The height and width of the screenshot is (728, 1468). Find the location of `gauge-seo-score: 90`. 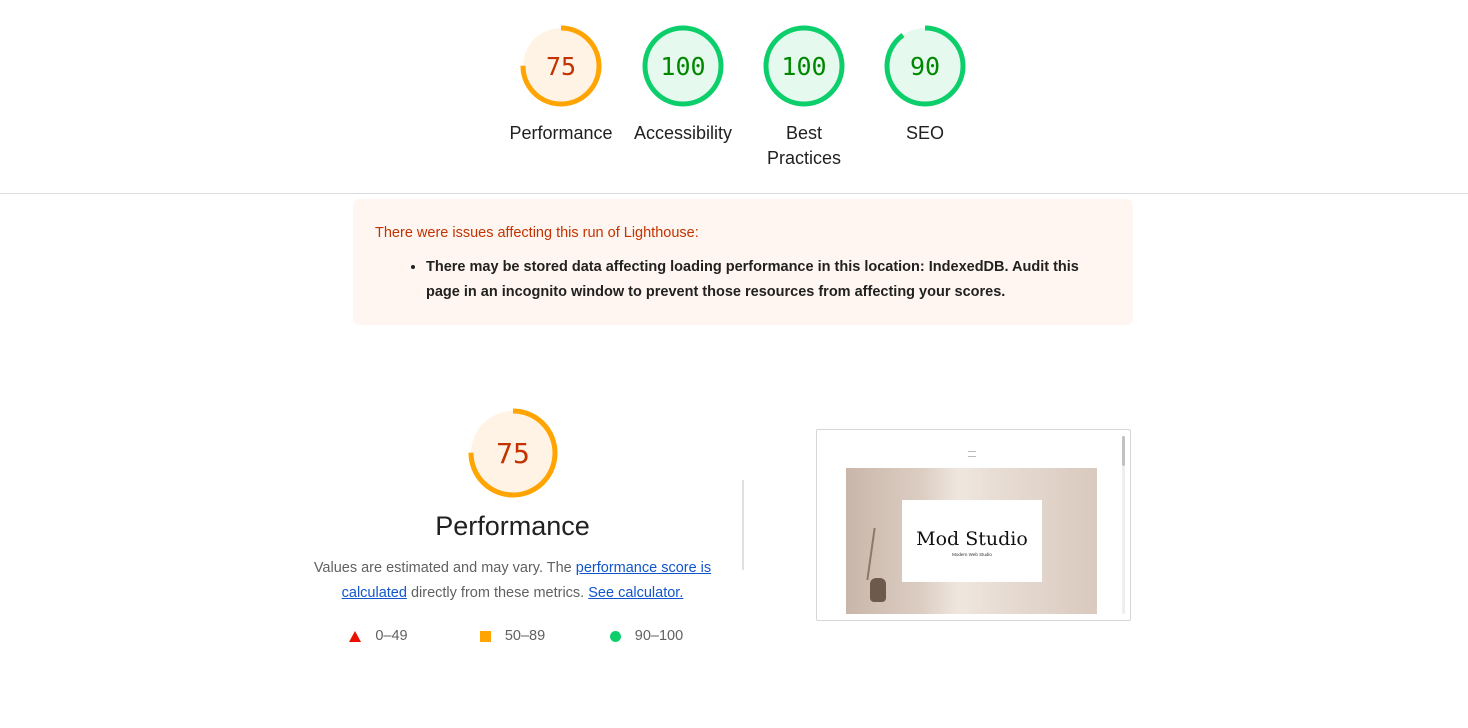

gauge-seo-score: 90 is located at coordinates (925, 66).